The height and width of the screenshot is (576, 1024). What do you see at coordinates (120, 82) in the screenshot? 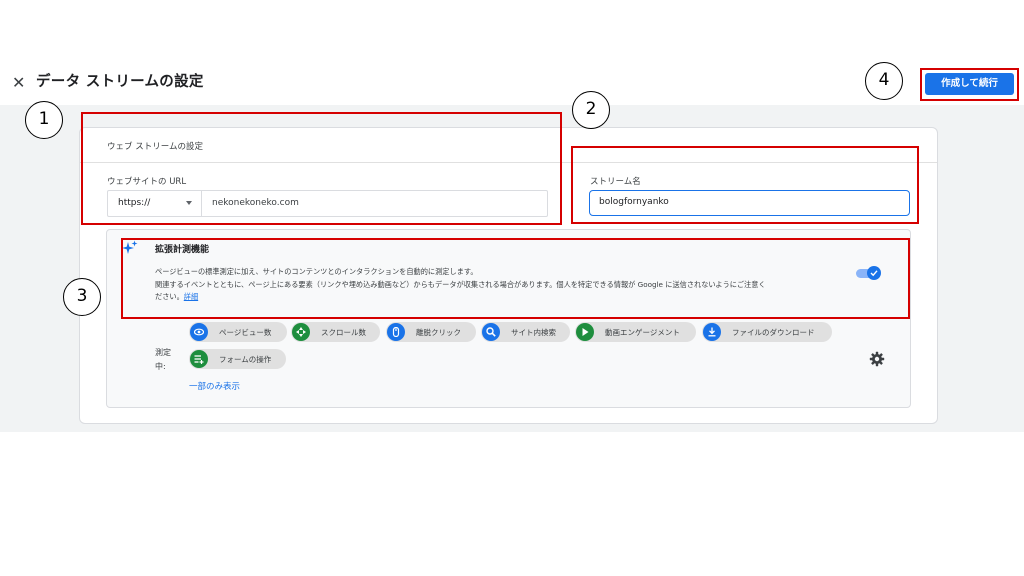
I see `page-title: データ ストリームの設定` at bounding box center [120, 82].